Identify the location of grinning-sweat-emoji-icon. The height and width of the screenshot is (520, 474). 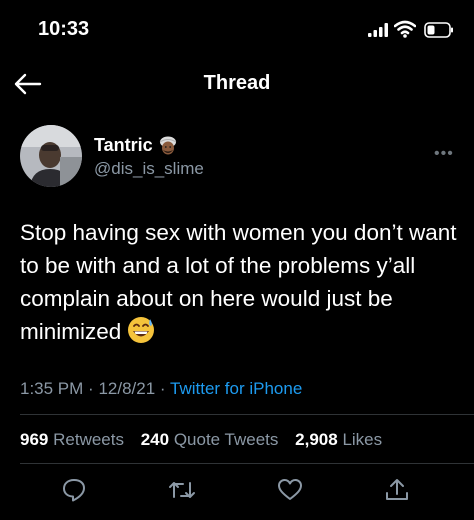
(141, 330).